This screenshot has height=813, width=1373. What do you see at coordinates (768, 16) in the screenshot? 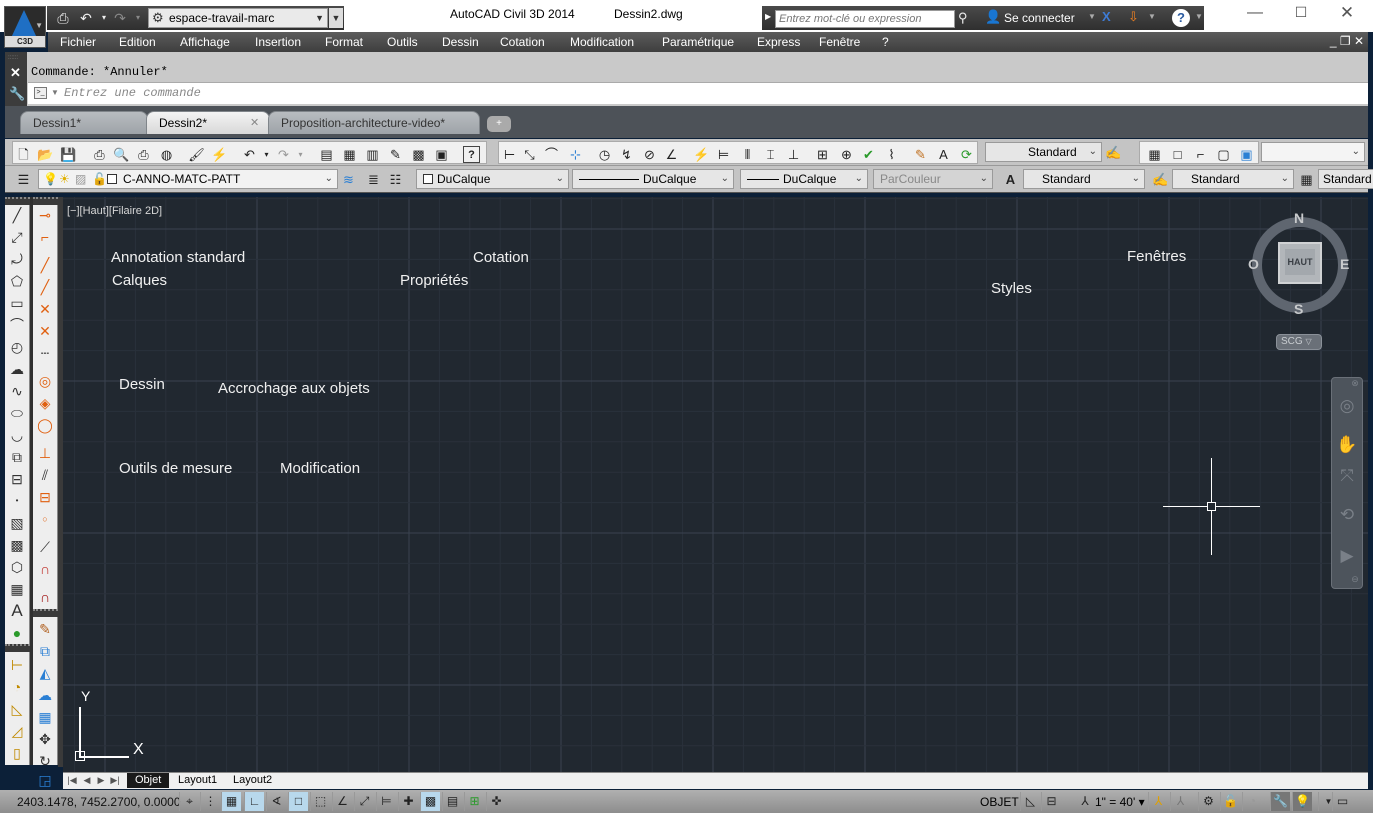
I see `expand-search-icon: ▶` at bounding box center [768, 16].